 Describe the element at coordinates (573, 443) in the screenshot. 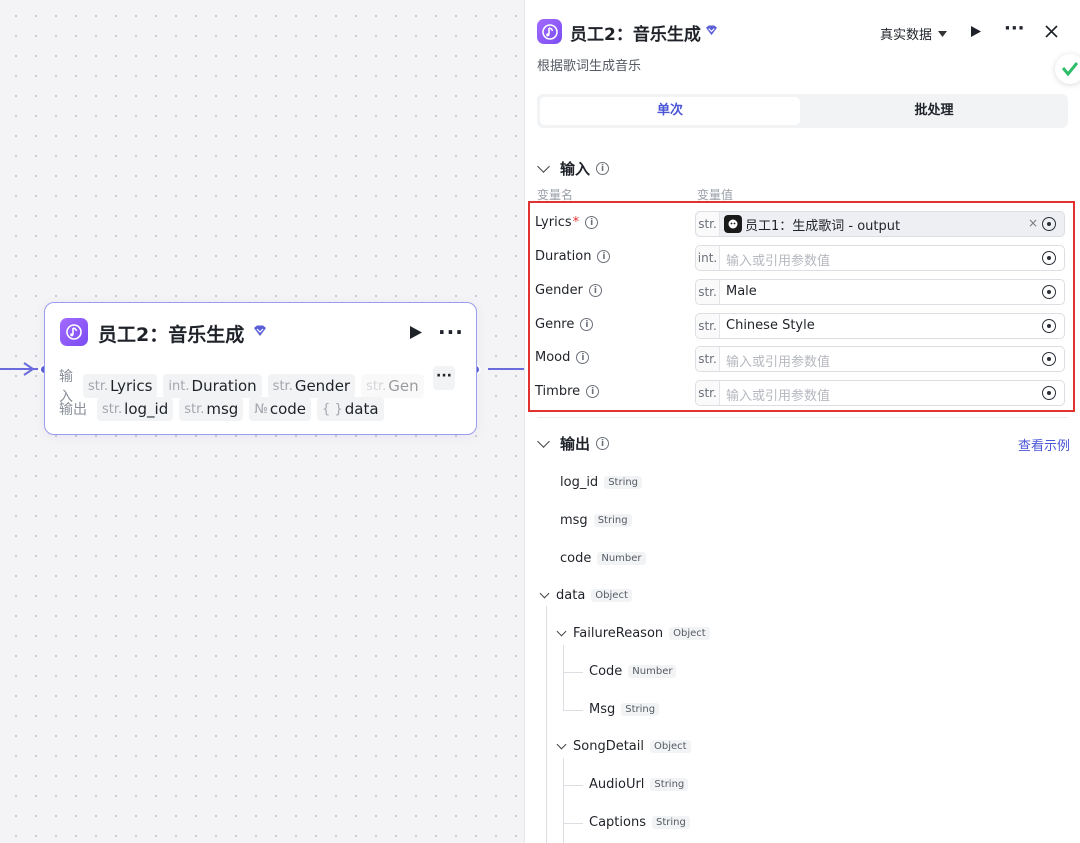

I see `output-section-header: 输出 i` at that location.